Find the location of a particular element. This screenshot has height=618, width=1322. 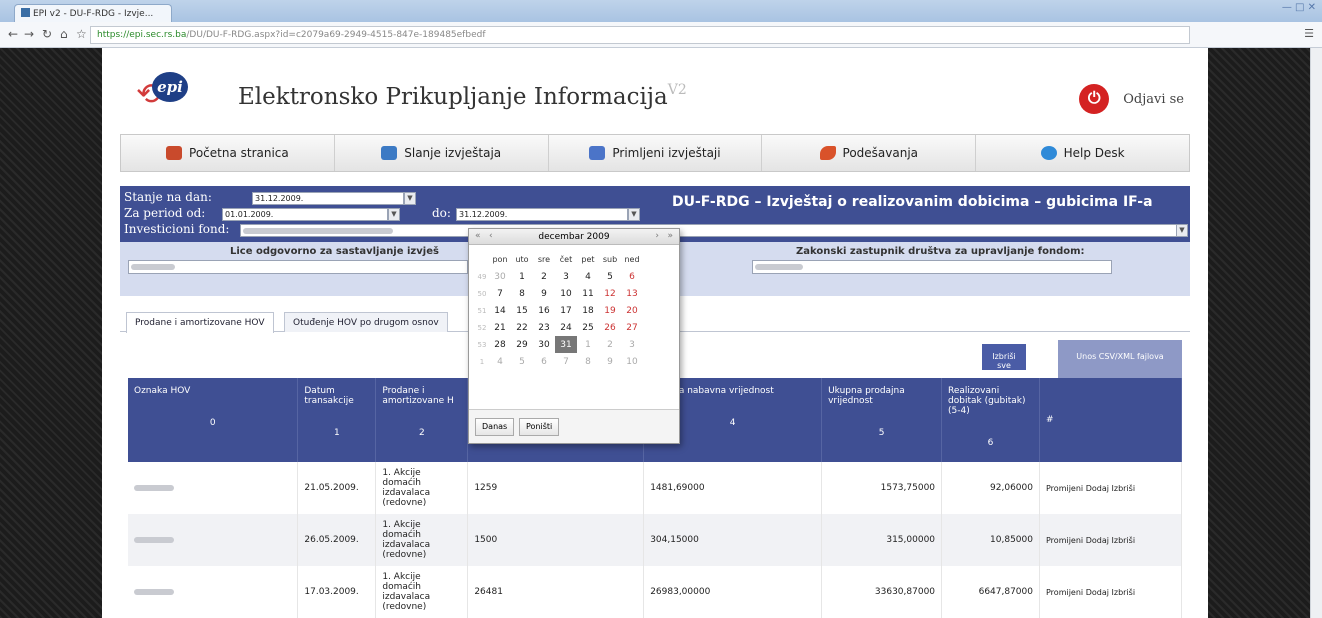

calendar-day: 15 is located at coordinates (522, 310).